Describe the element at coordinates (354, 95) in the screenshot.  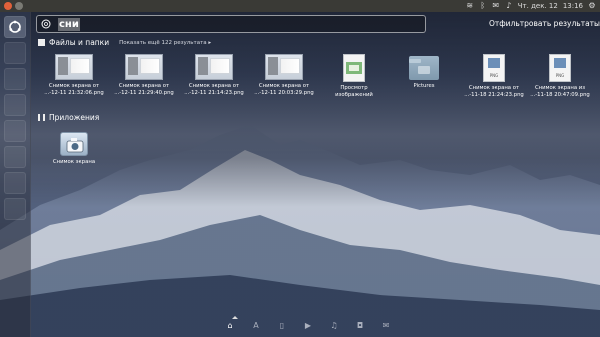
I see `file-result-5-detail: изображений` at that location.